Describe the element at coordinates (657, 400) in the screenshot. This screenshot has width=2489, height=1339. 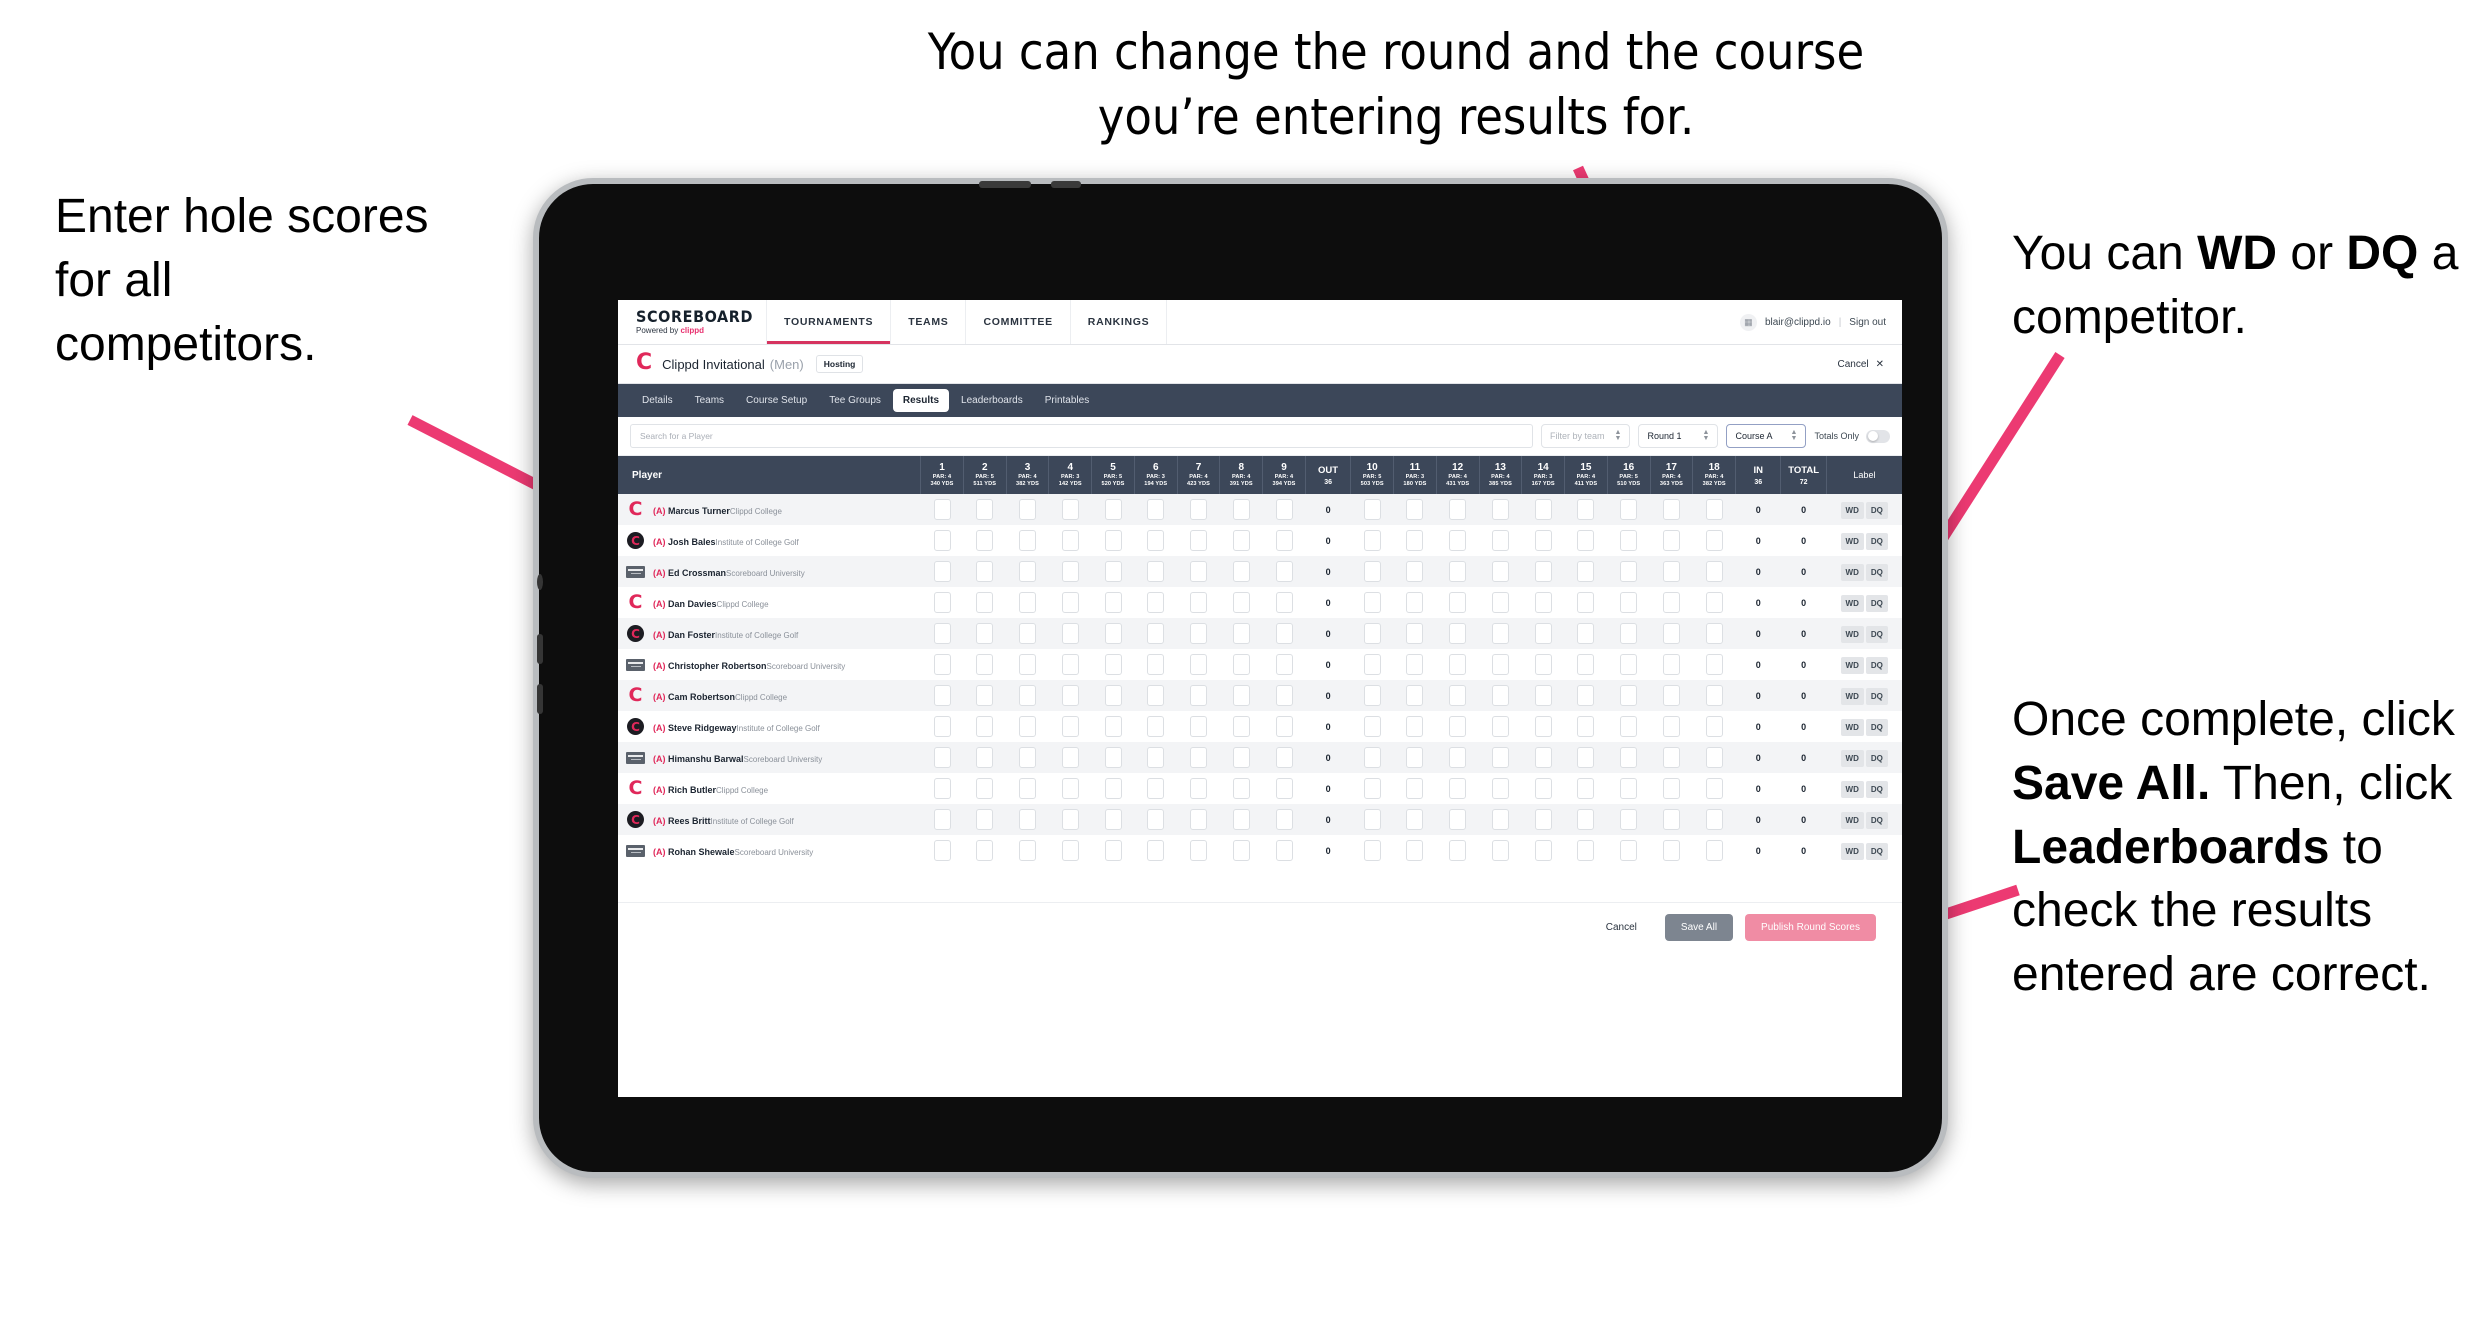
I see `tab-details: Details` at that location.